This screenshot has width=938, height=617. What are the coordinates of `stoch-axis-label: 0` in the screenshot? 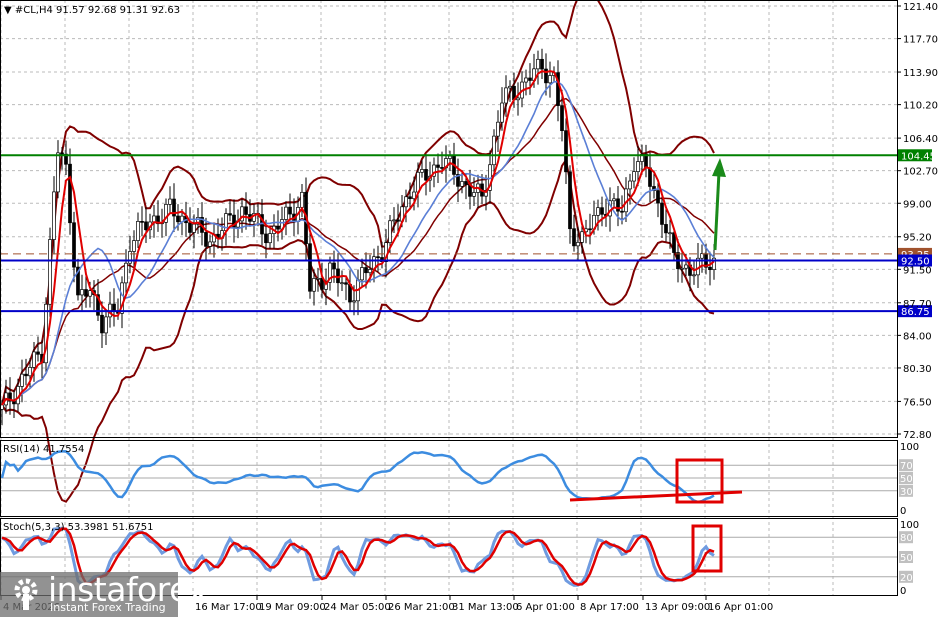 It's located at (903, 591).